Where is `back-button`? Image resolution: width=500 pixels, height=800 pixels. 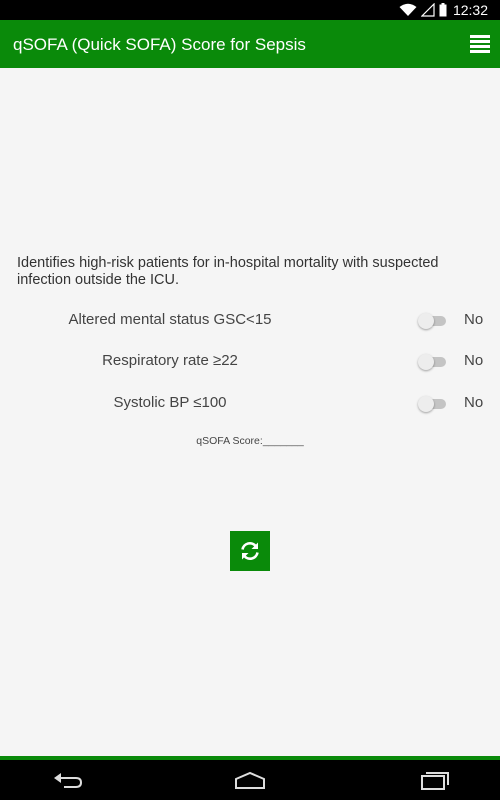
back-button is located at coordinates (68, 780).